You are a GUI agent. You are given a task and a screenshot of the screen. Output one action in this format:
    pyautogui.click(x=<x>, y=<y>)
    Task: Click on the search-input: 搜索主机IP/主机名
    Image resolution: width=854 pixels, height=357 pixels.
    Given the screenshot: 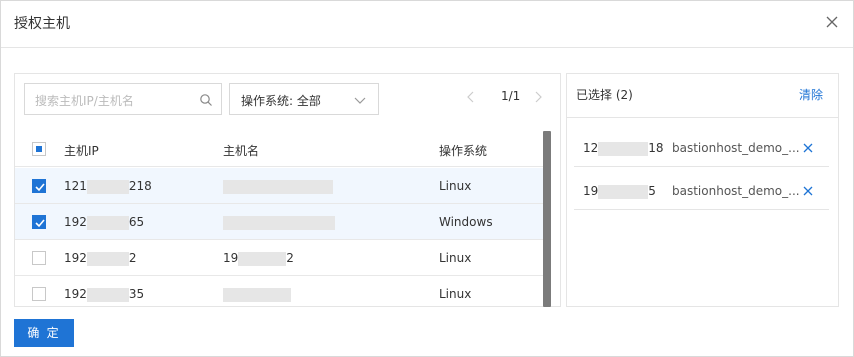 What is the action you would take?
    pyautogui.click(x=123, y=99)
    